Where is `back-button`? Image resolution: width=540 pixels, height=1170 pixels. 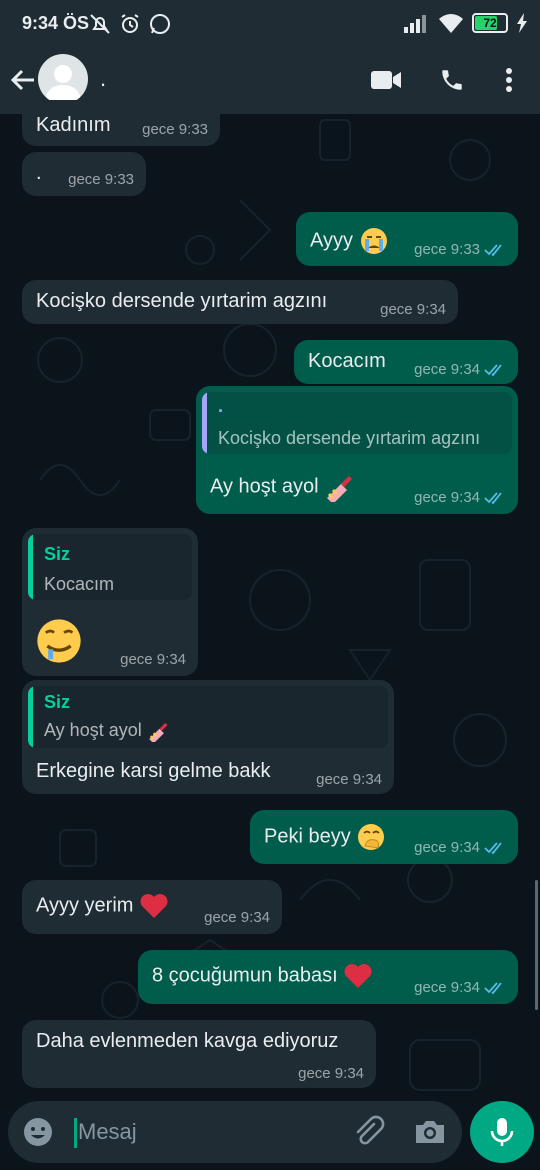
back-button is located at coordinates (23, 80).